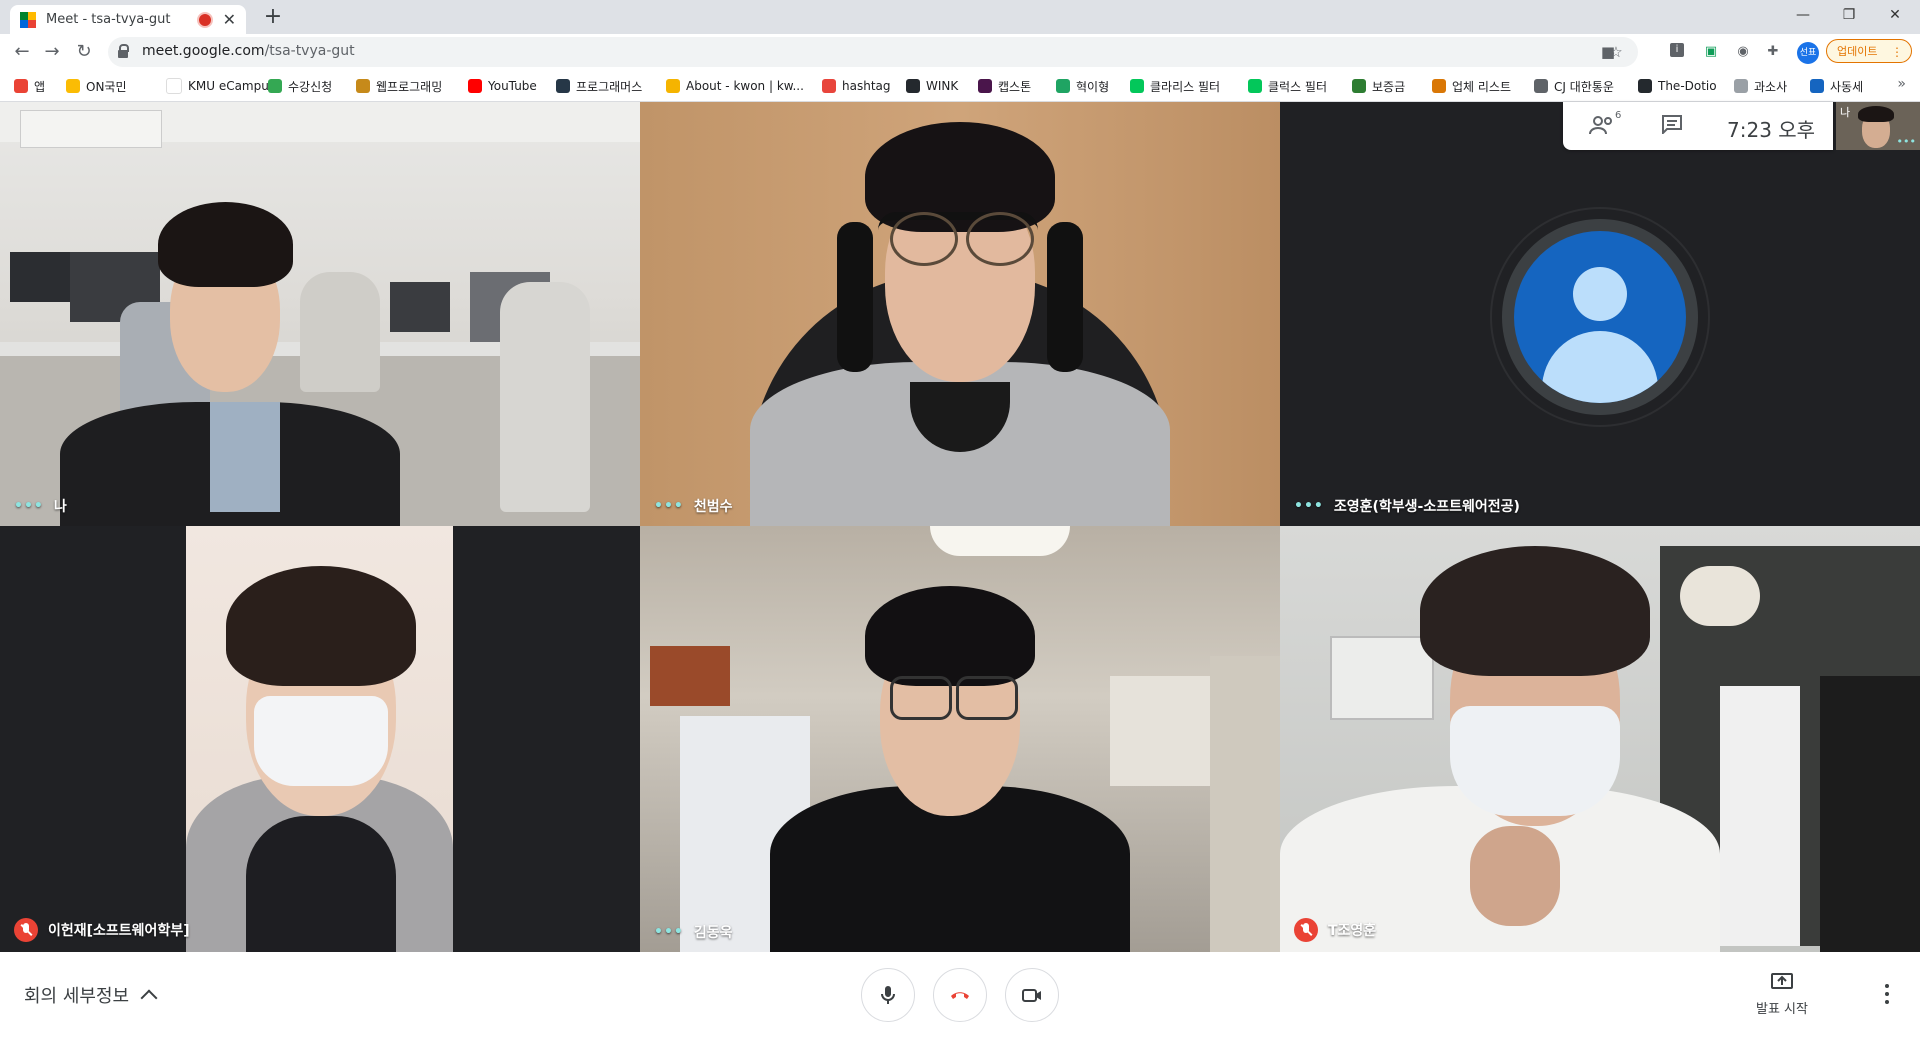 This screenshot has width=1920, height=1040. What do you see at coordinates (29, 86) in the screenshot?
I see `bookmark-item: 앱` at bounding box center [29, 86].